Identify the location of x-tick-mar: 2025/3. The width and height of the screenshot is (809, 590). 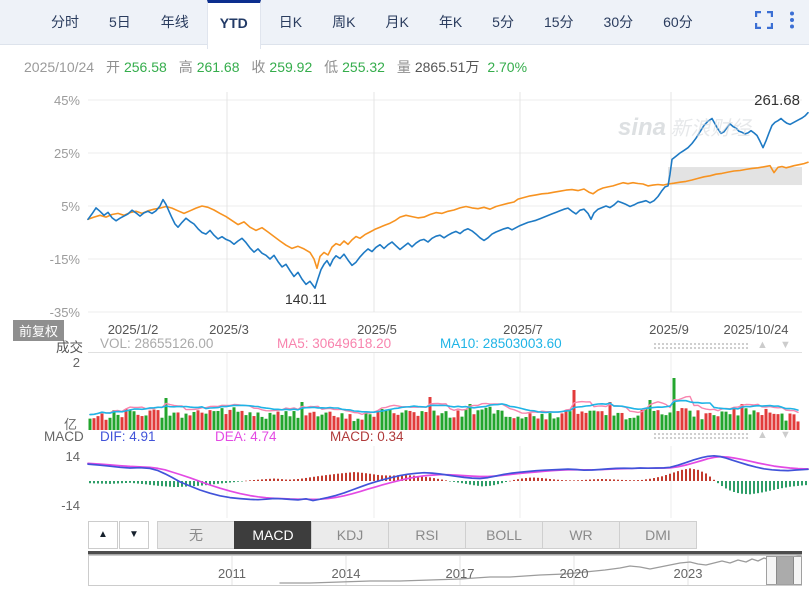
(229, 329).